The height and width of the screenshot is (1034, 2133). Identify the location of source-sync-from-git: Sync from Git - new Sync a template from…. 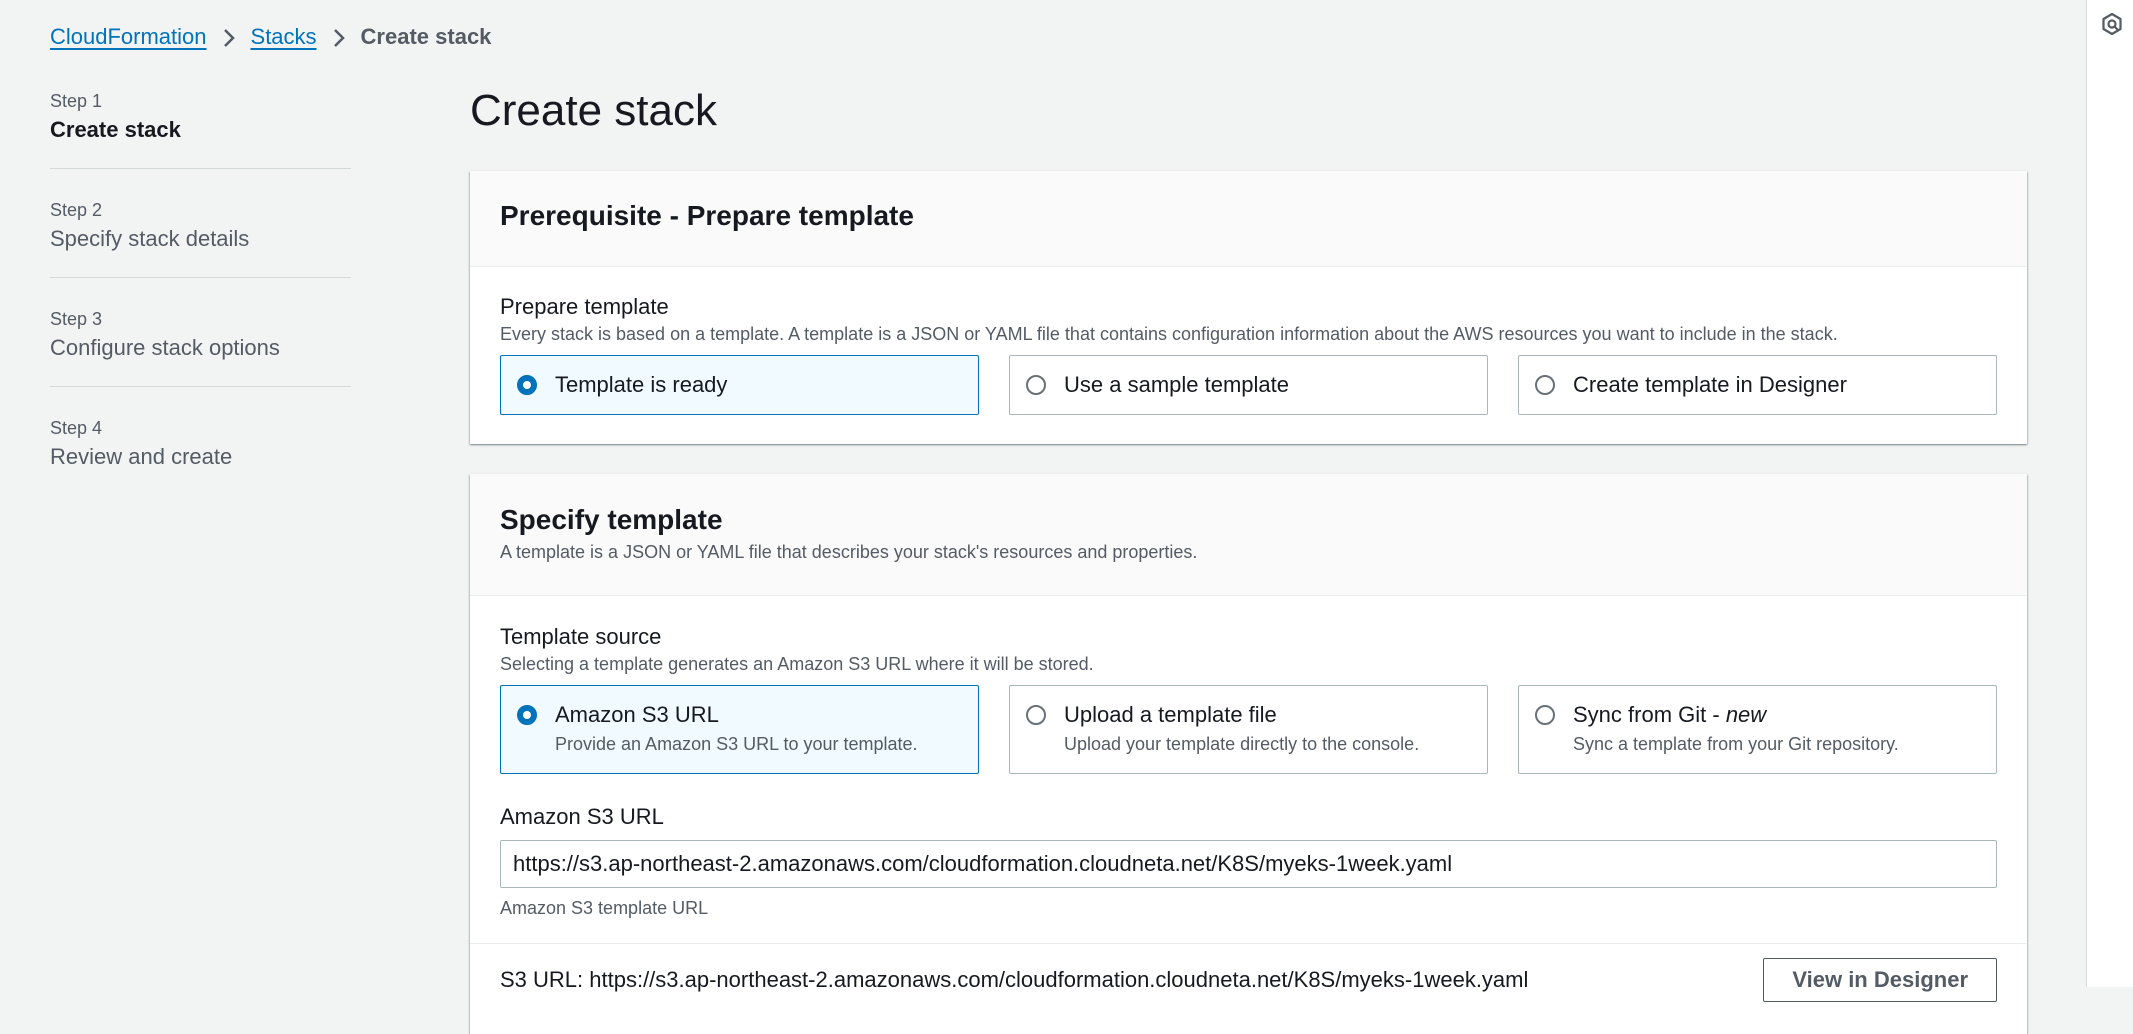
(1757, 729).